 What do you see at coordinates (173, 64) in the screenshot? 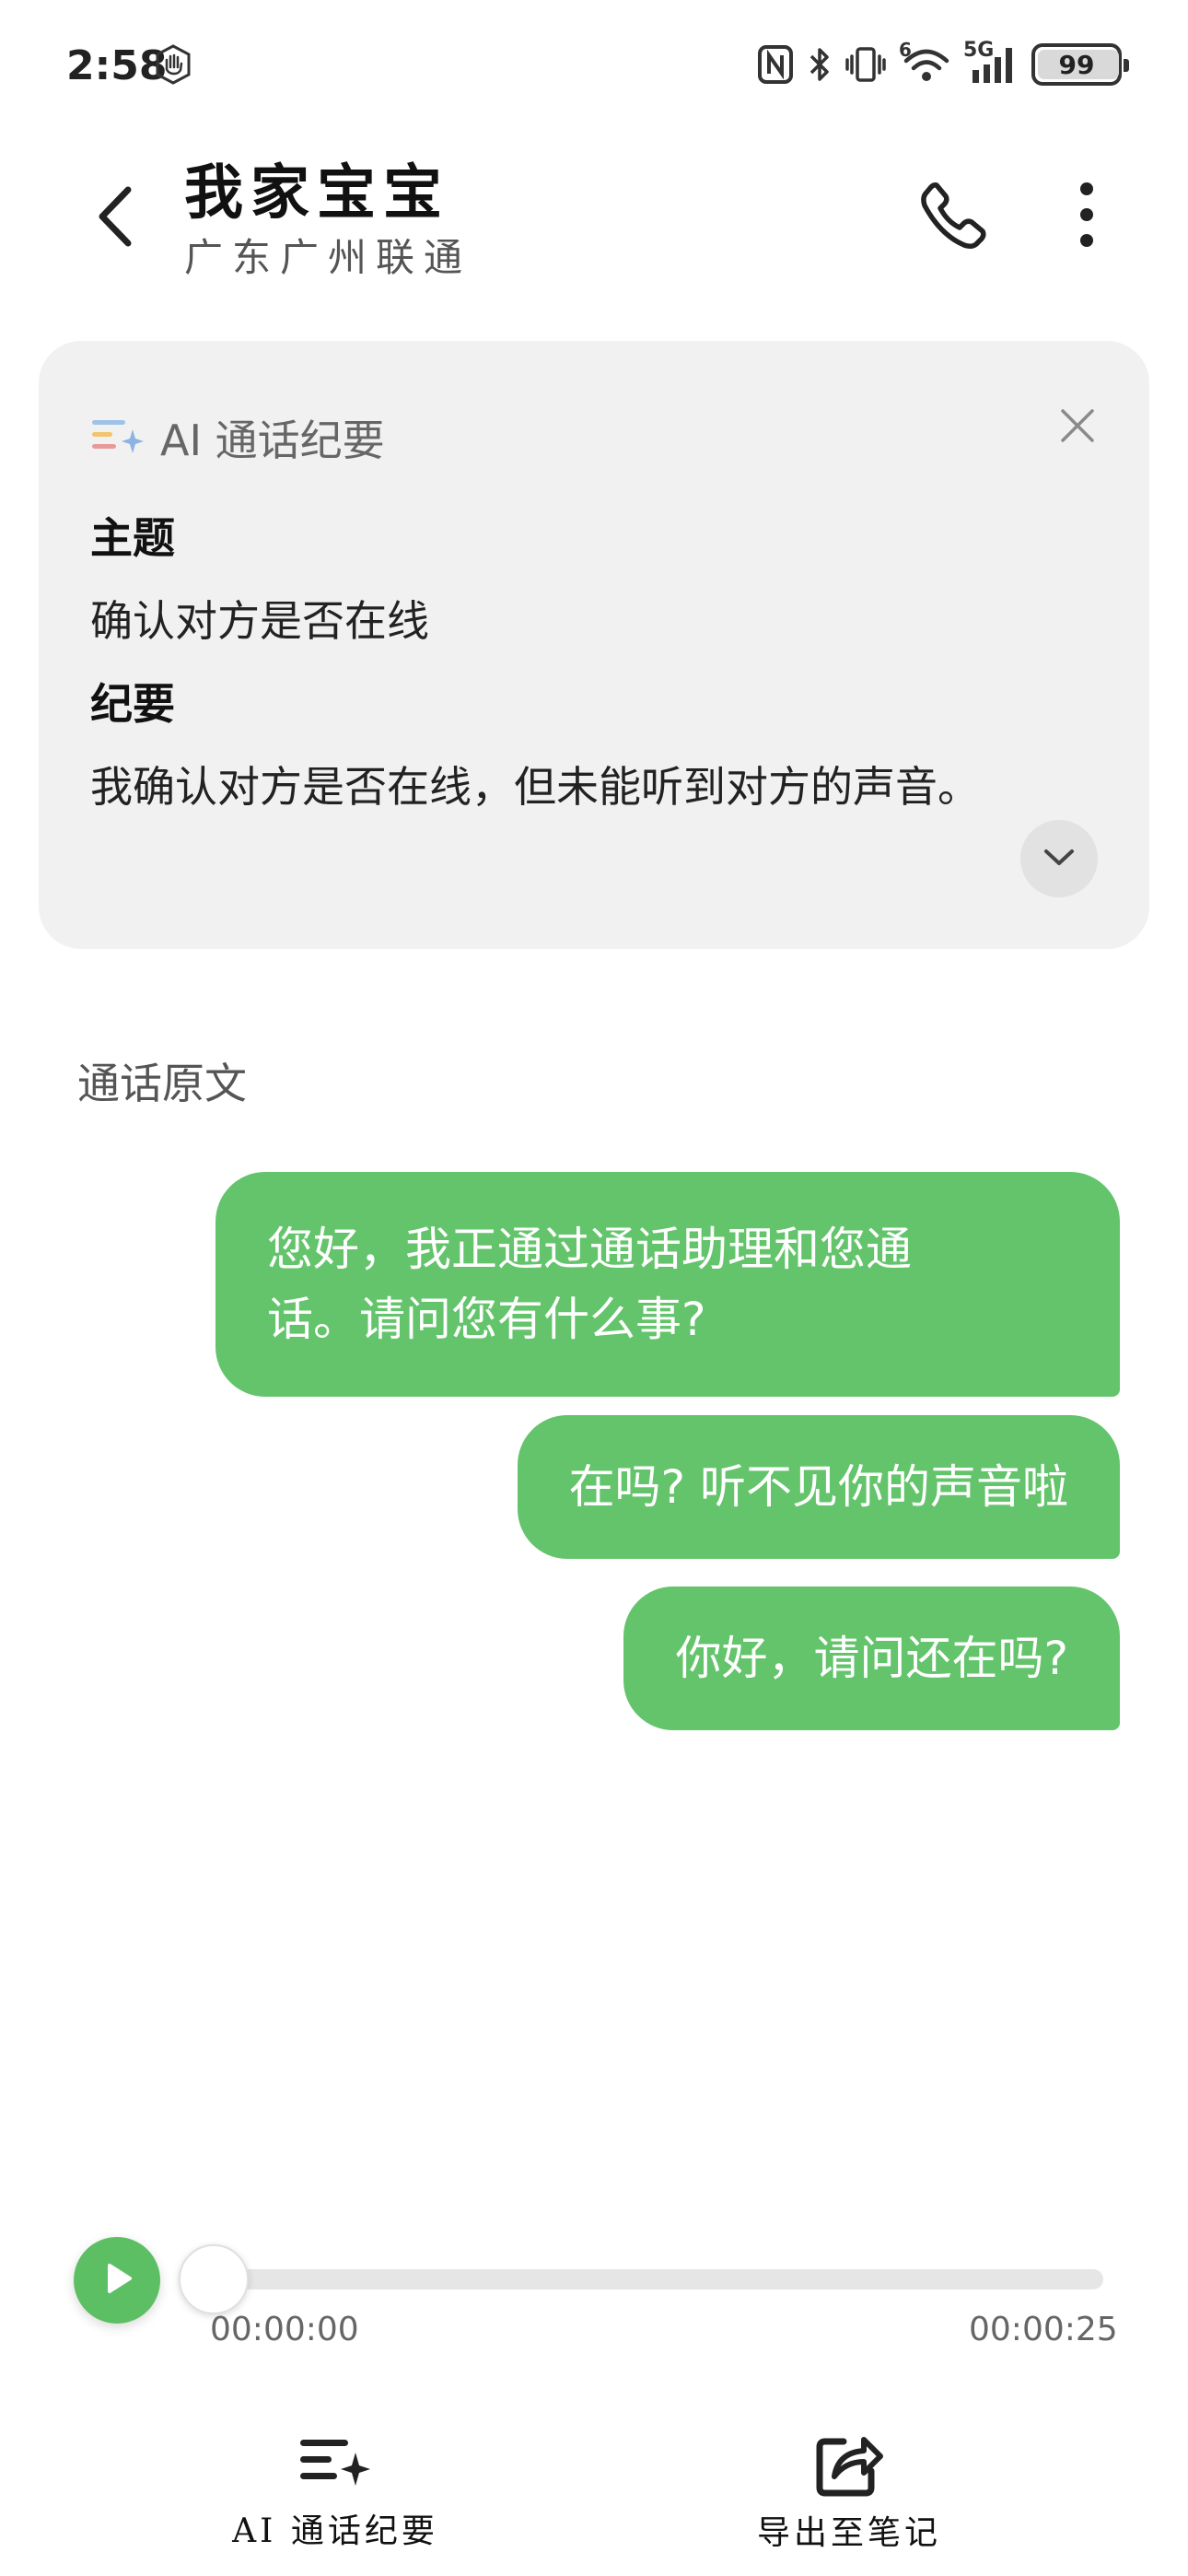
I see `hand-icon` at bounding box center [173, 64].